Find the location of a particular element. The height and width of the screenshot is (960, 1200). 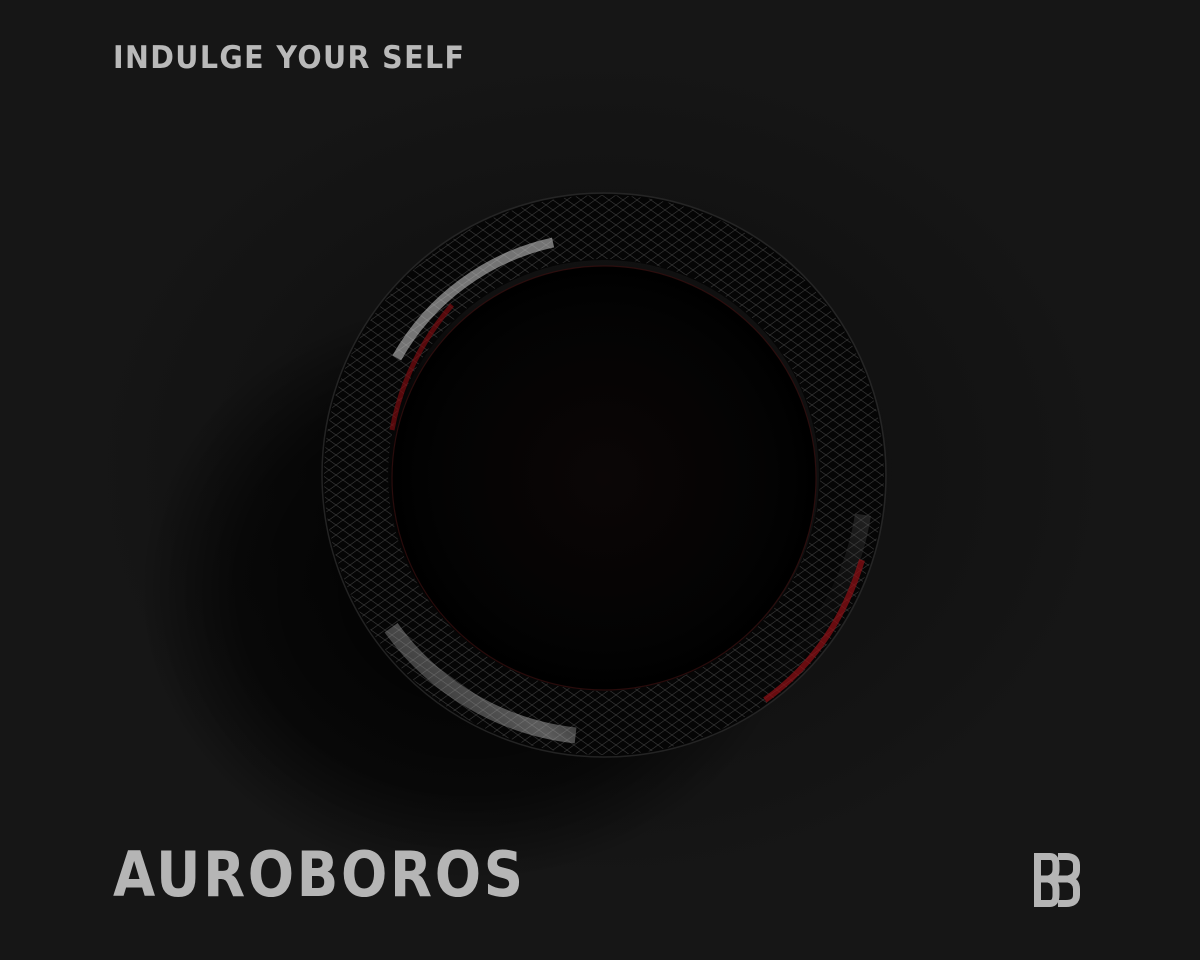

album-title: AUROBOROS is located at coordinates (319, 874).